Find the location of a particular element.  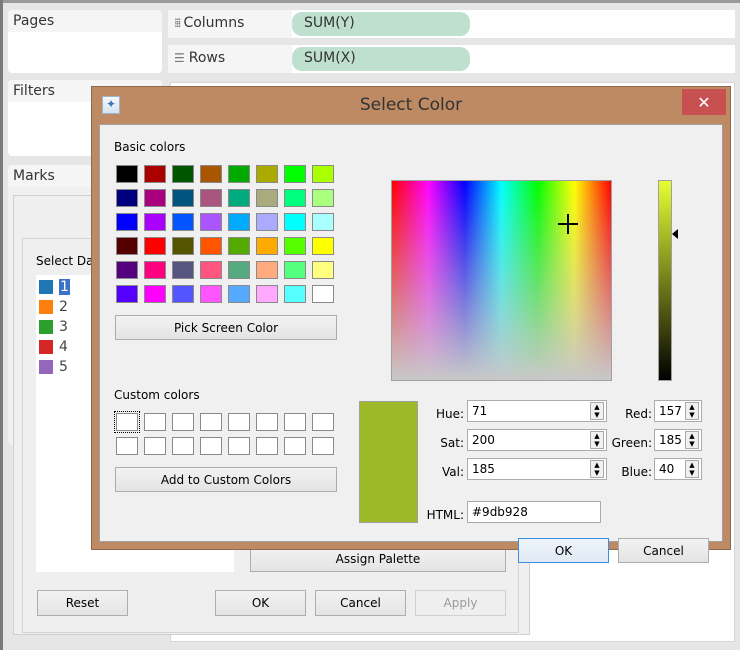

columns-shelf: SUM(Y) is located at coordinates (513, 24).